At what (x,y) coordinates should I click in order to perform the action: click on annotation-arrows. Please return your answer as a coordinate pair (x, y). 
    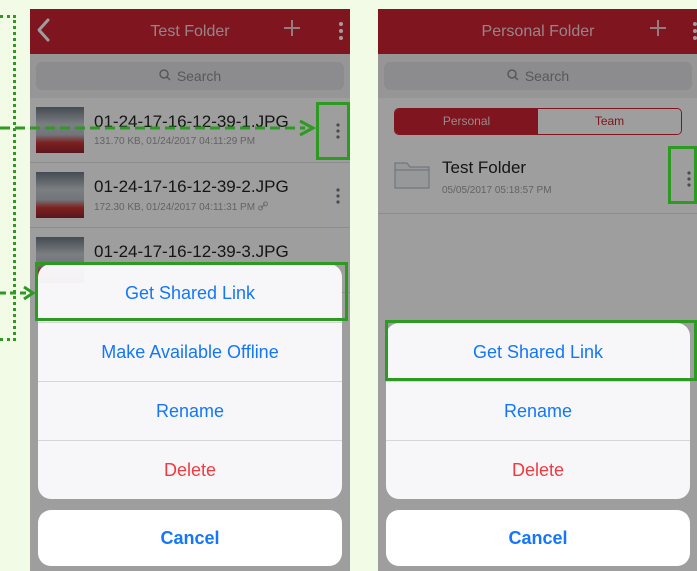
    Looking at the image, I should click on (158, 210).